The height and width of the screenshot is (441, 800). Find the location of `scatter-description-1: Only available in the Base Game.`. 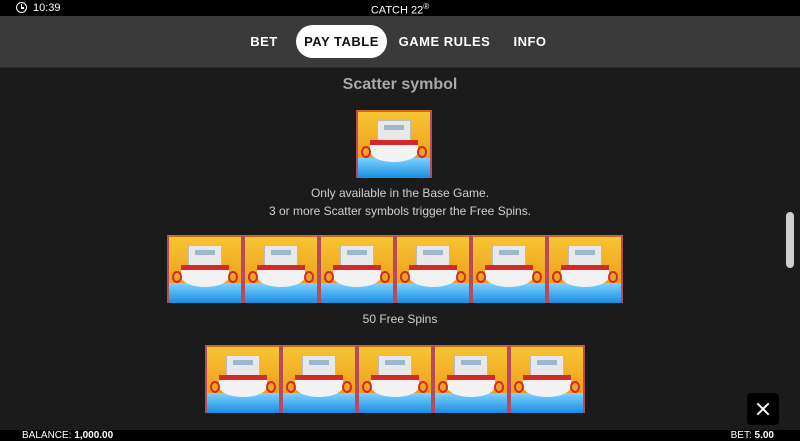

scatter-description-1: Only available in the Base Game. is located at coordinates (400, 193).